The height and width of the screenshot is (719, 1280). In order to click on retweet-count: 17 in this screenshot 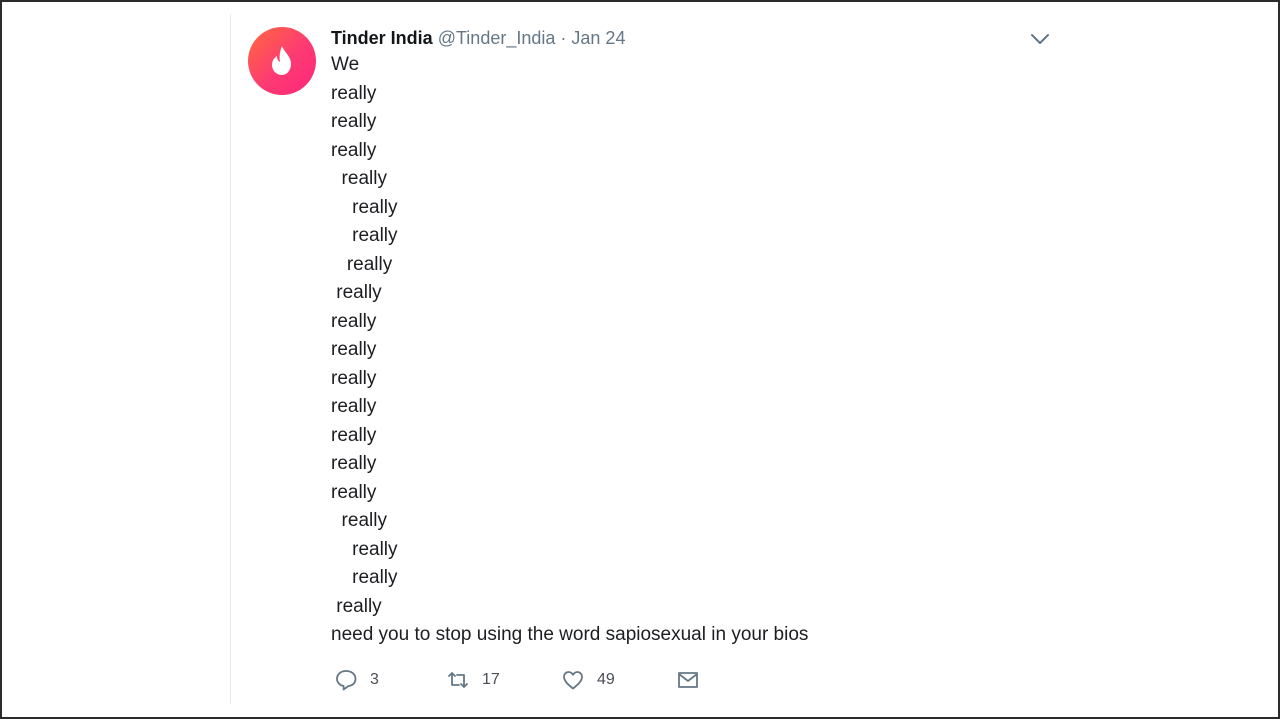, I will do `click(491, 679)`.